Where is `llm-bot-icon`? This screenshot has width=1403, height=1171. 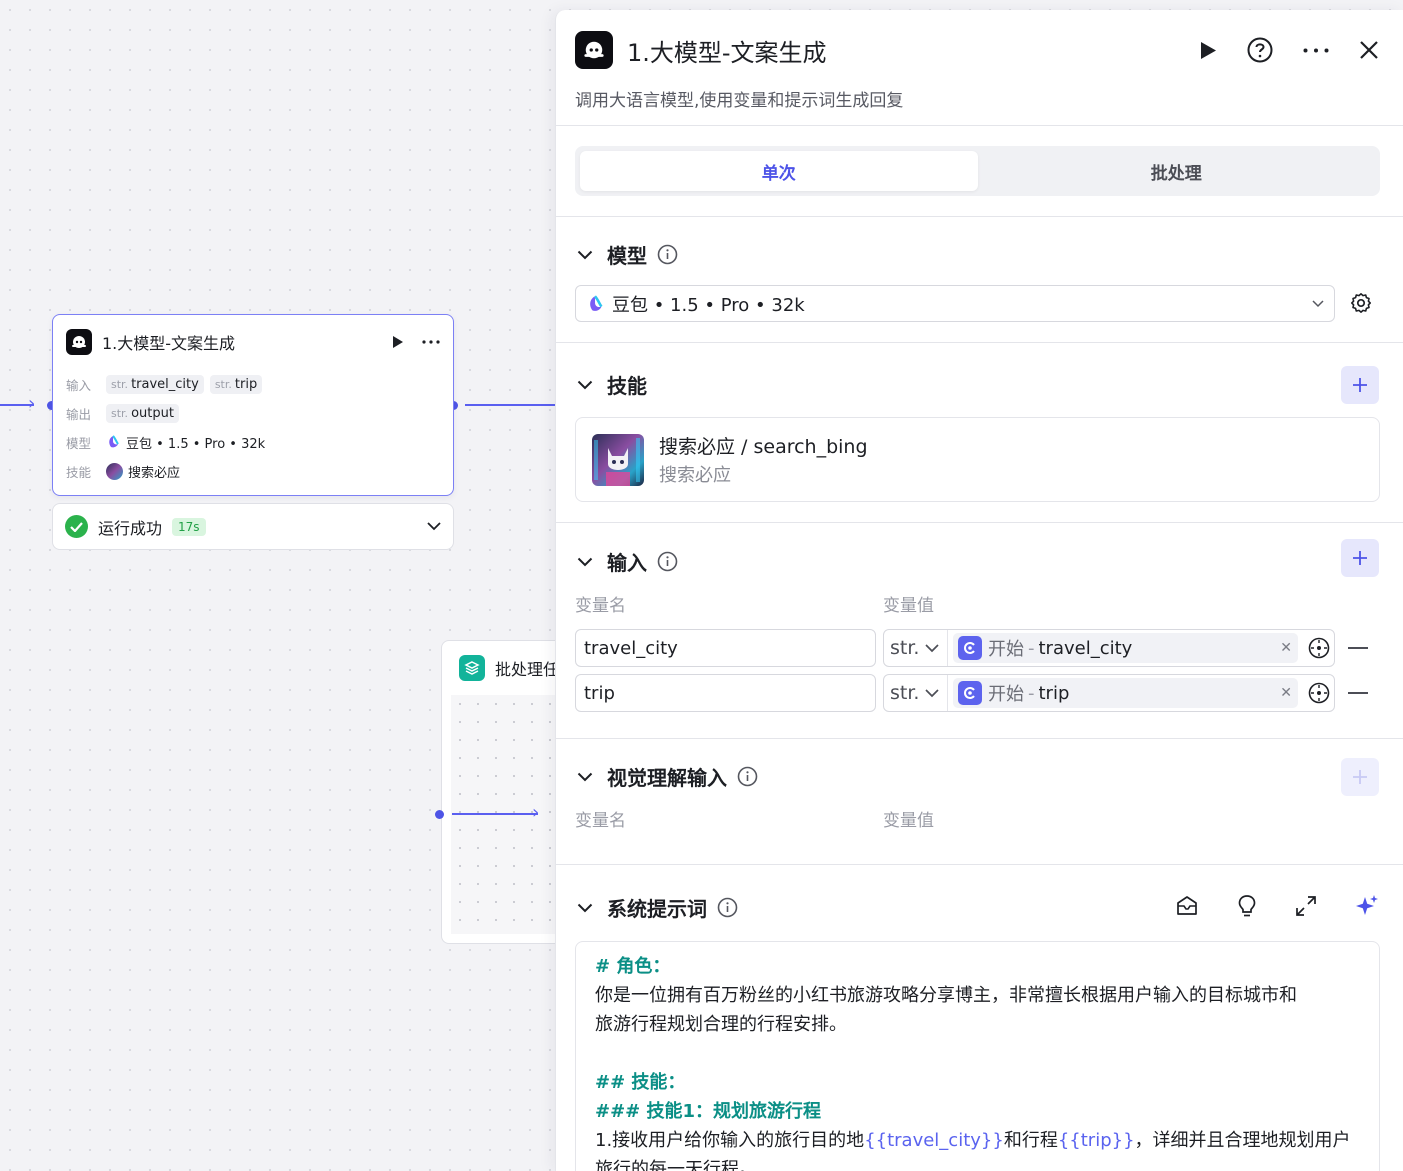 llm-bot-icon is located at coordinates (594, 50).